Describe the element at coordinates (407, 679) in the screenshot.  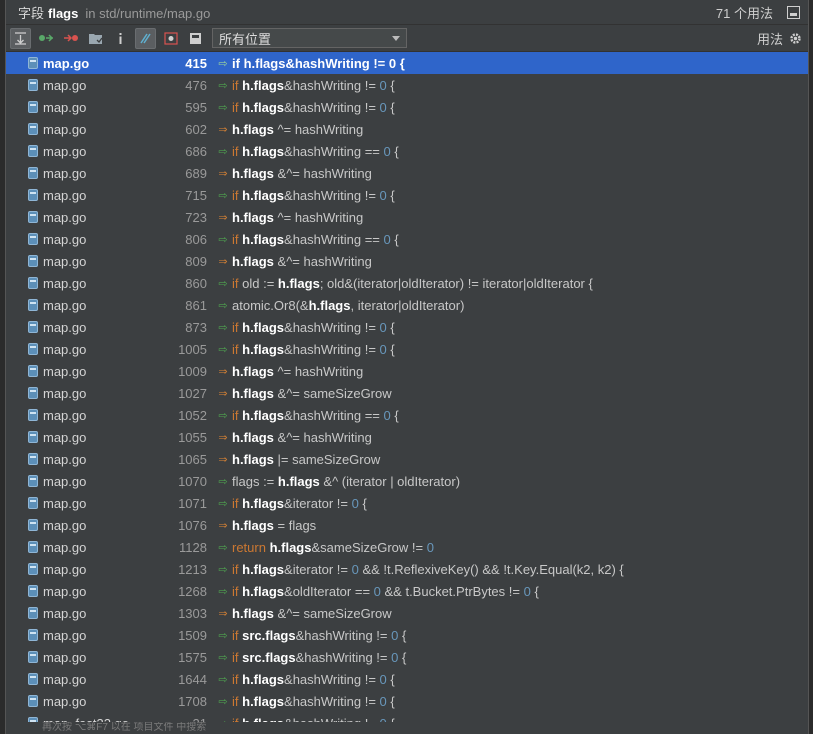
I see `usage-row: map.go 1644 ⇨ if h.flags&hashWriting != 0 {` at that location.